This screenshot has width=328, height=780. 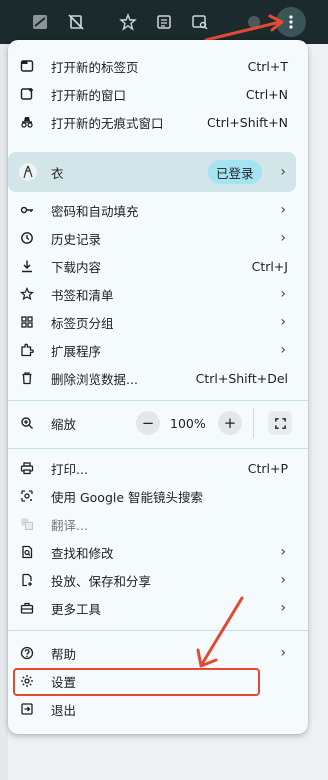 I want to click on menu-item-history: 历史记录 ›, so click(x=158, y=238).